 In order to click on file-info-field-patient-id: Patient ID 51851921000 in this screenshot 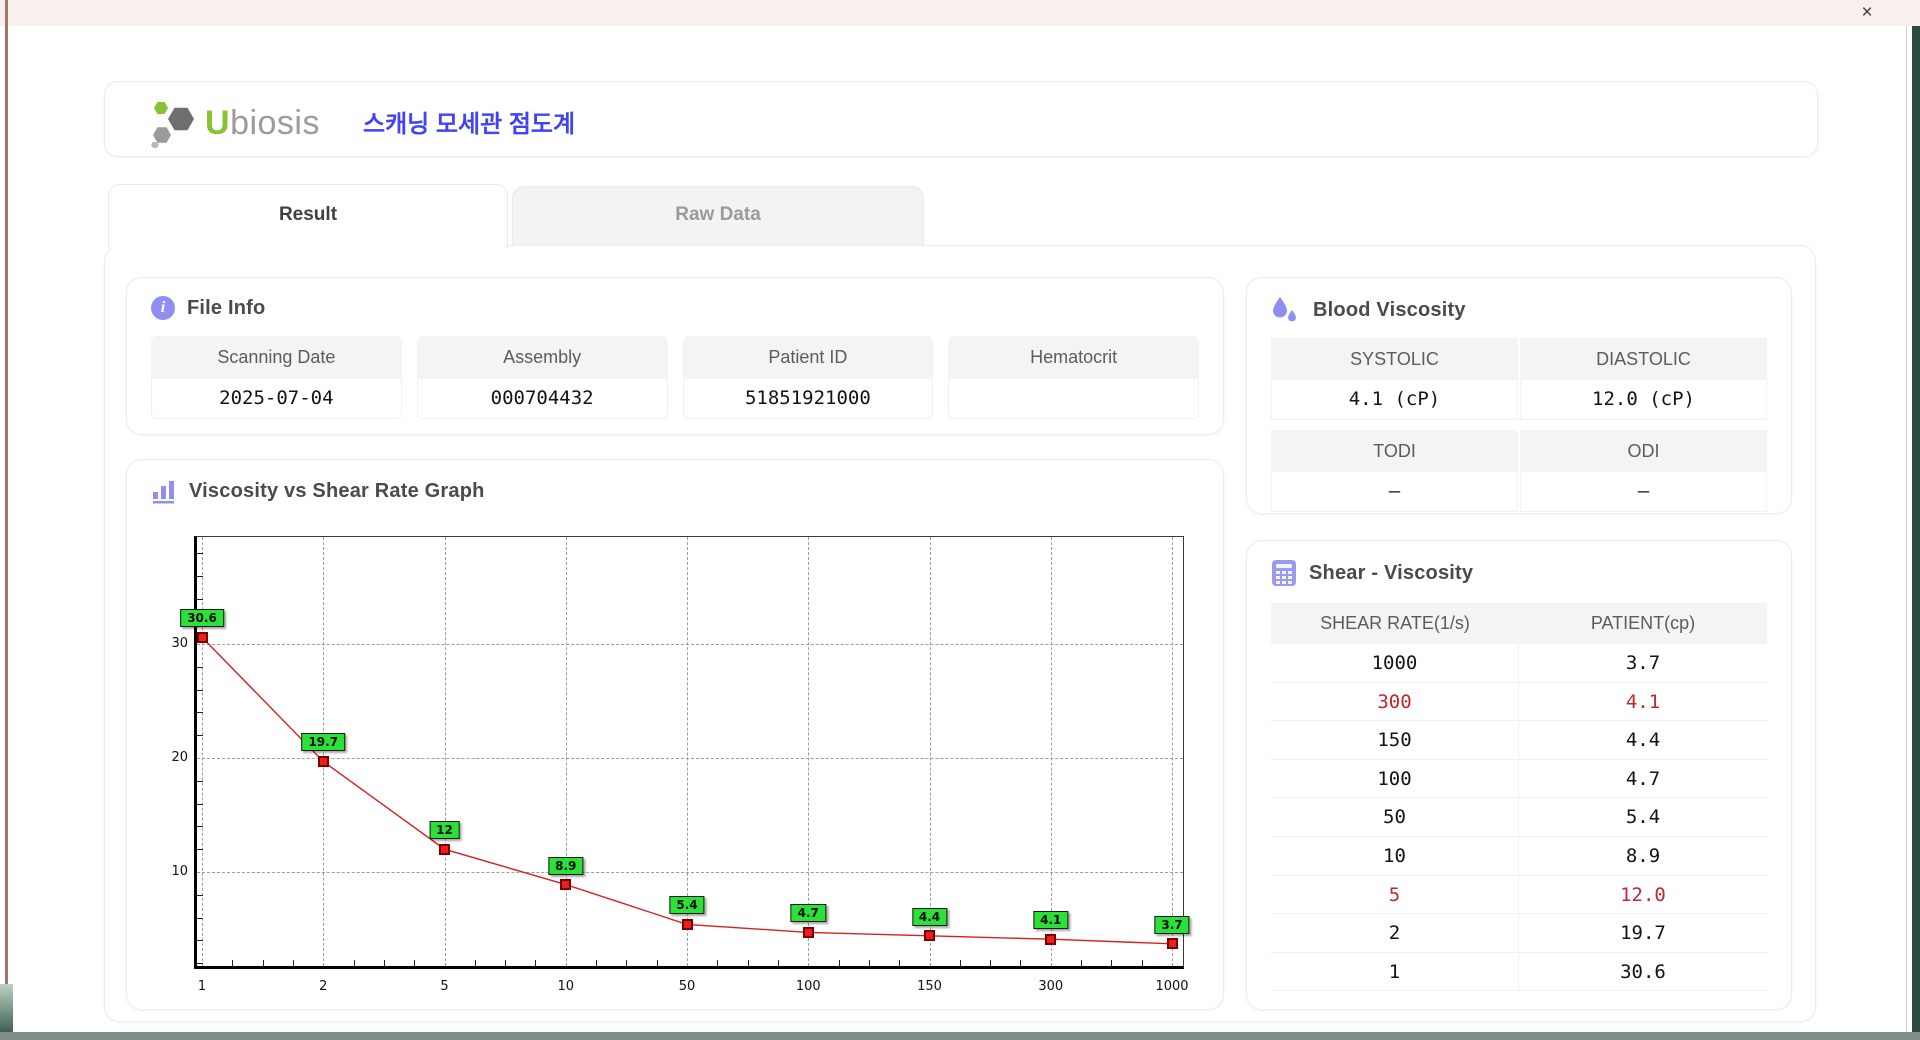, I will do `click(808, 377)`.